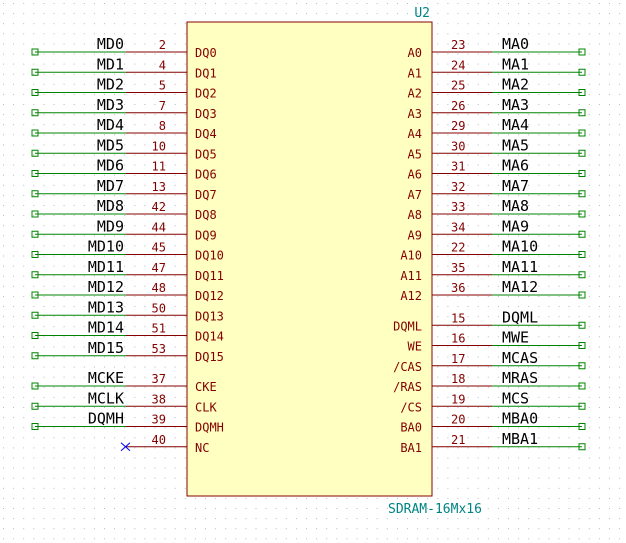  I want to click on net-label: MA2, so click(515, 85).